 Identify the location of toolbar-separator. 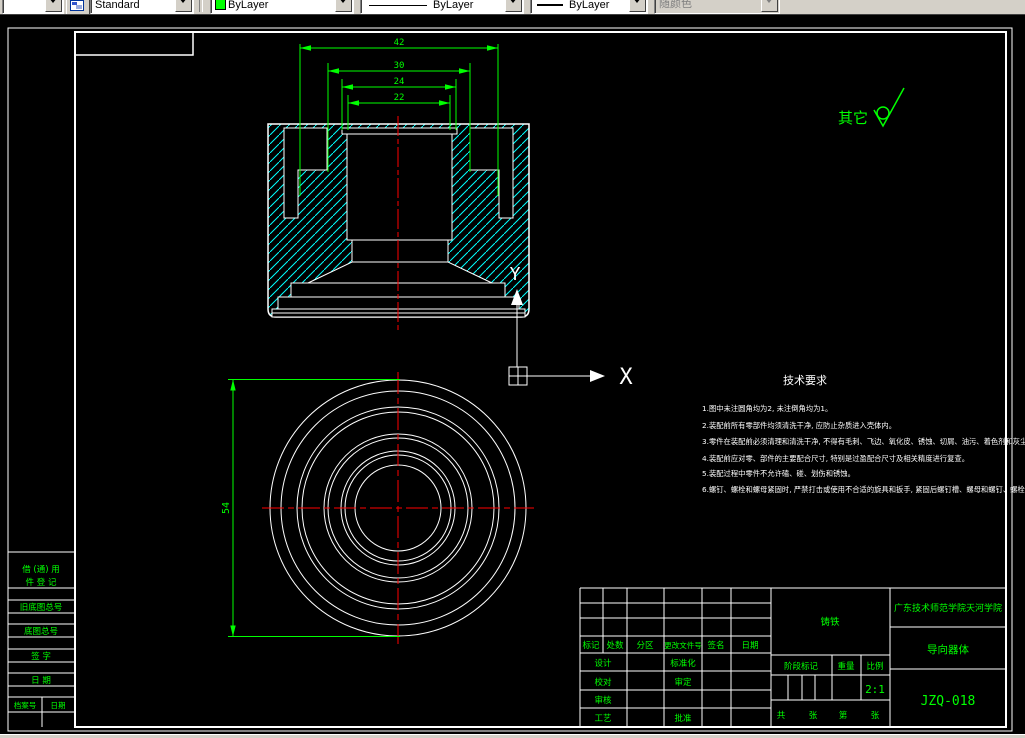
(201, 6).